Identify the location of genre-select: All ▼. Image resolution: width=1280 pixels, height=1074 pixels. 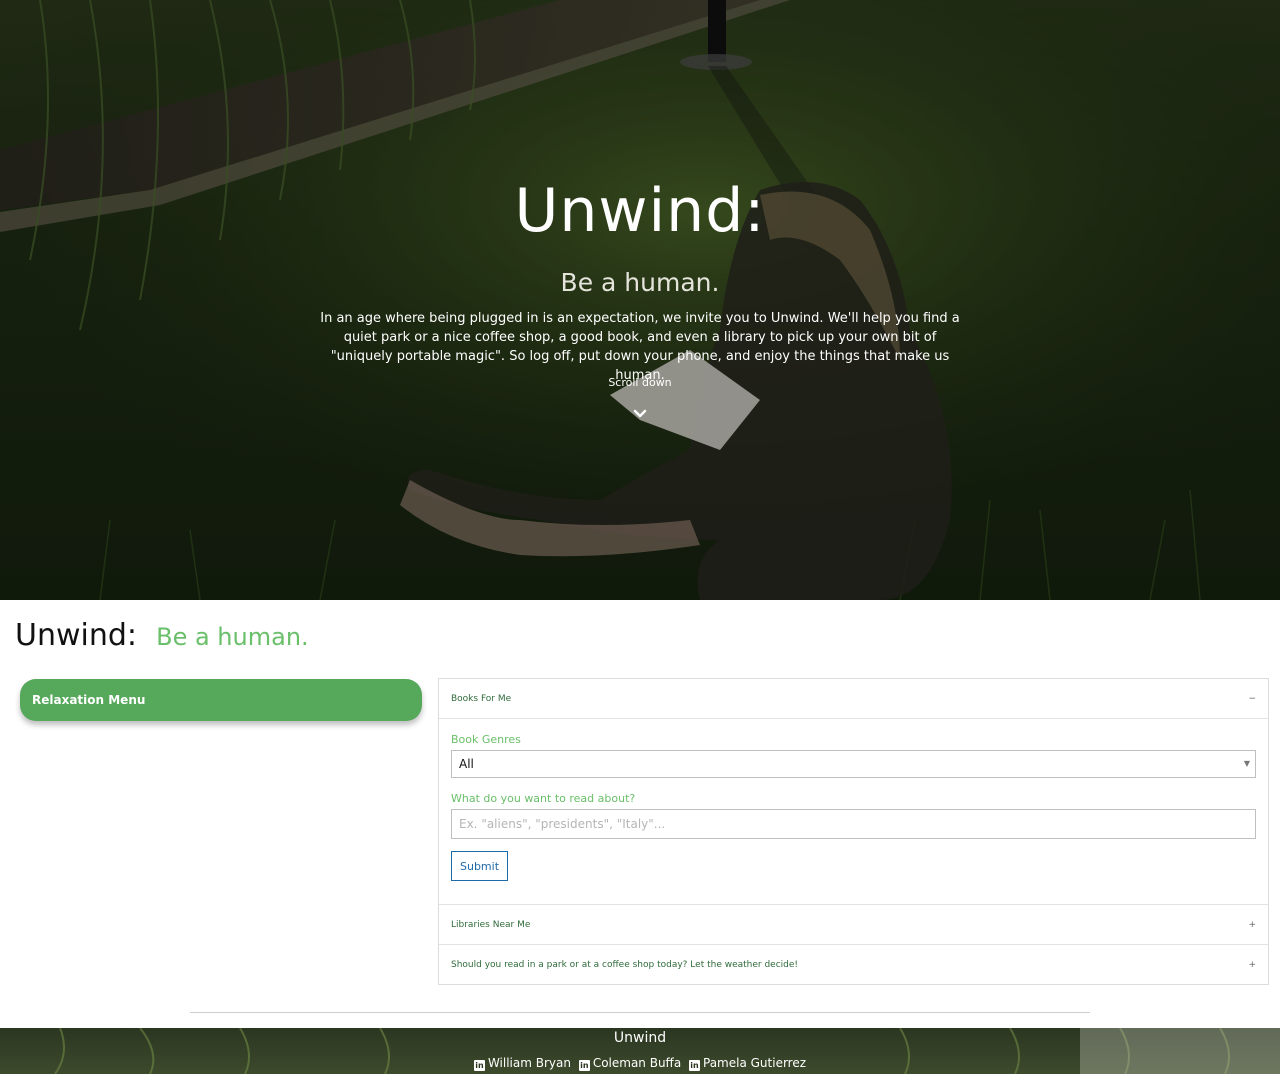
(853, 764).